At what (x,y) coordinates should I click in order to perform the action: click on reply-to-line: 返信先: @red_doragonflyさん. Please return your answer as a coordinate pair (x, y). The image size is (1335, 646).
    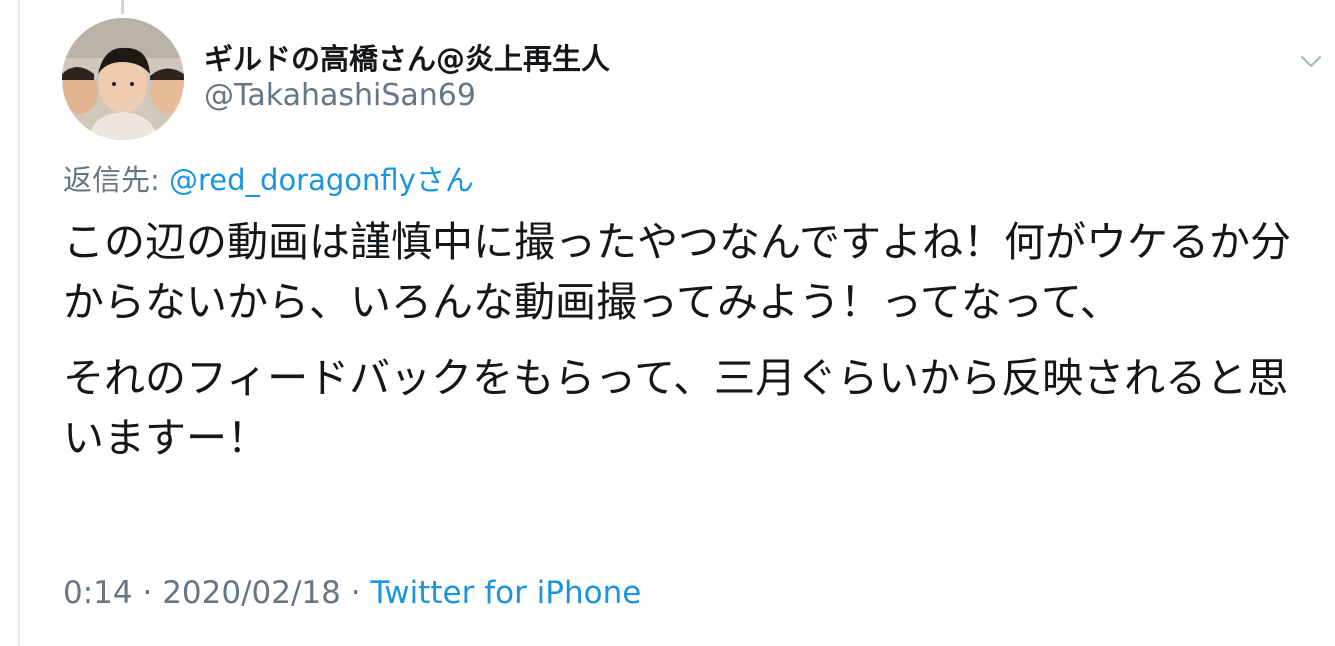
    Looking at the image, I should click on (268, 178).